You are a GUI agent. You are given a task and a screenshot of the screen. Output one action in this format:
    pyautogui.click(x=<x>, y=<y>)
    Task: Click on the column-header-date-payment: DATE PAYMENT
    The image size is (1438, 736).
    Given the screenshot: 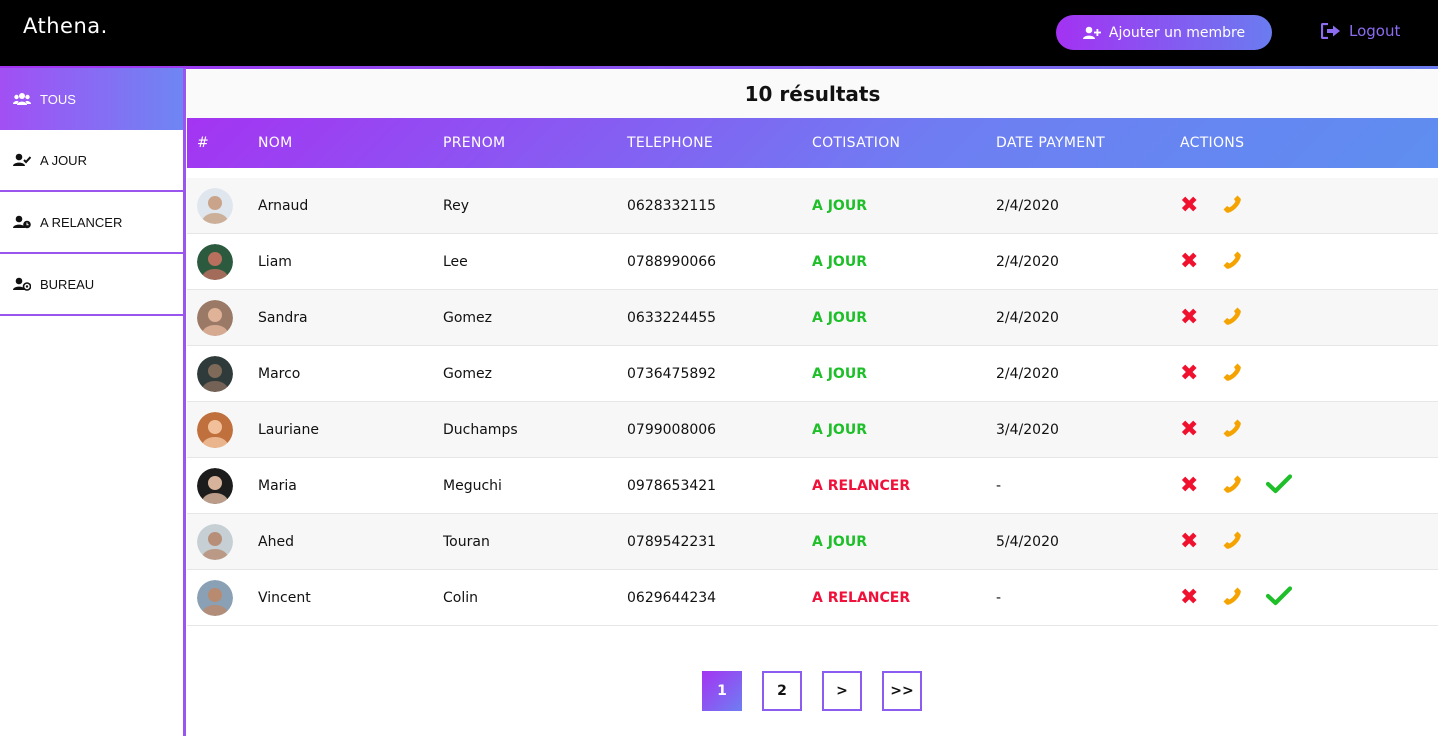 What is the action you would take?
    pyautogui.click(x=1088, y=143)
    